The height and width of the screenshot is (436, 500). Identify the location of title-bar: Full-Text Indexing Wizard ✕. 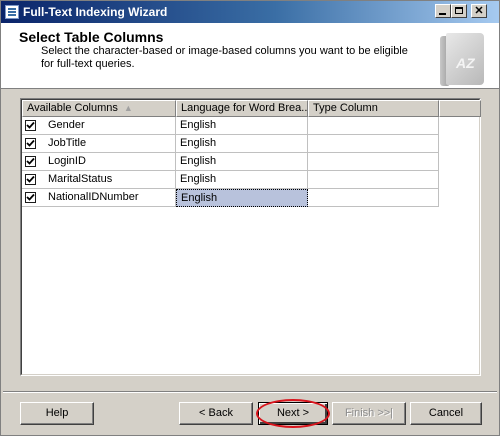
(250, 12).